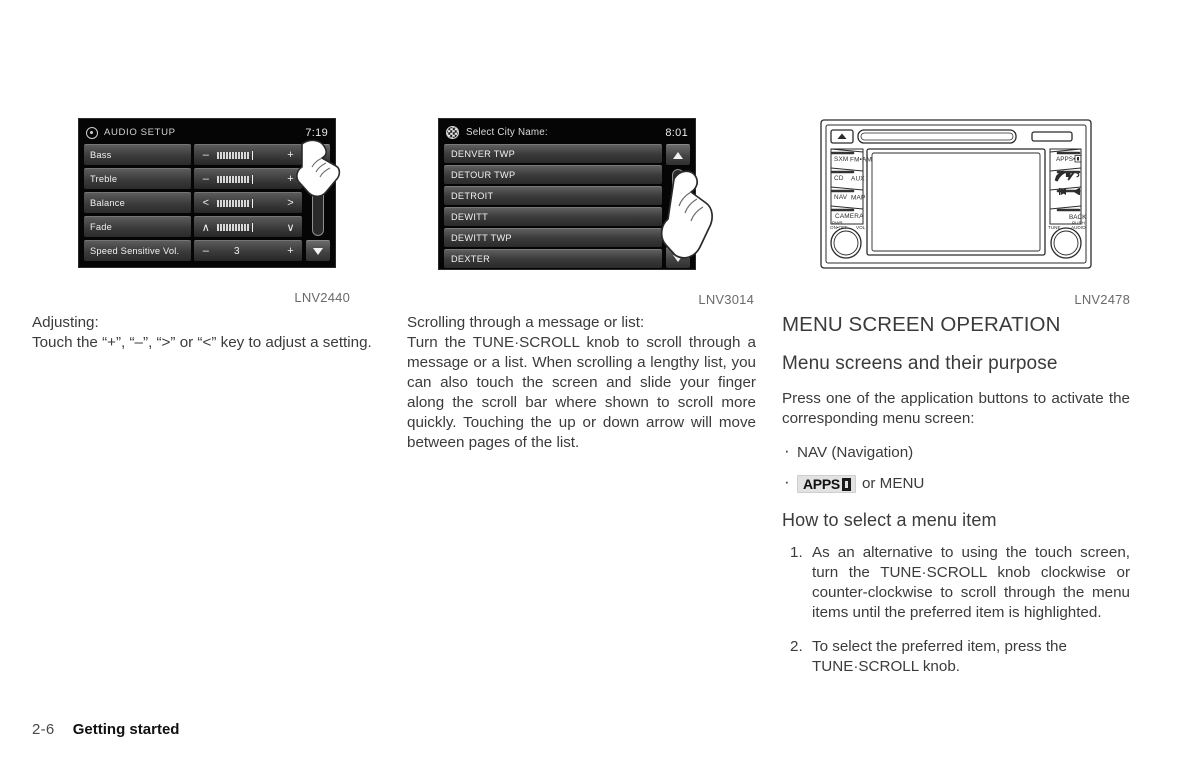 The image size is (1191, 766). What do you see at coordinates (92, 132) in the screenshot?
I see `gear-icon` at bounding box center [92, 132].